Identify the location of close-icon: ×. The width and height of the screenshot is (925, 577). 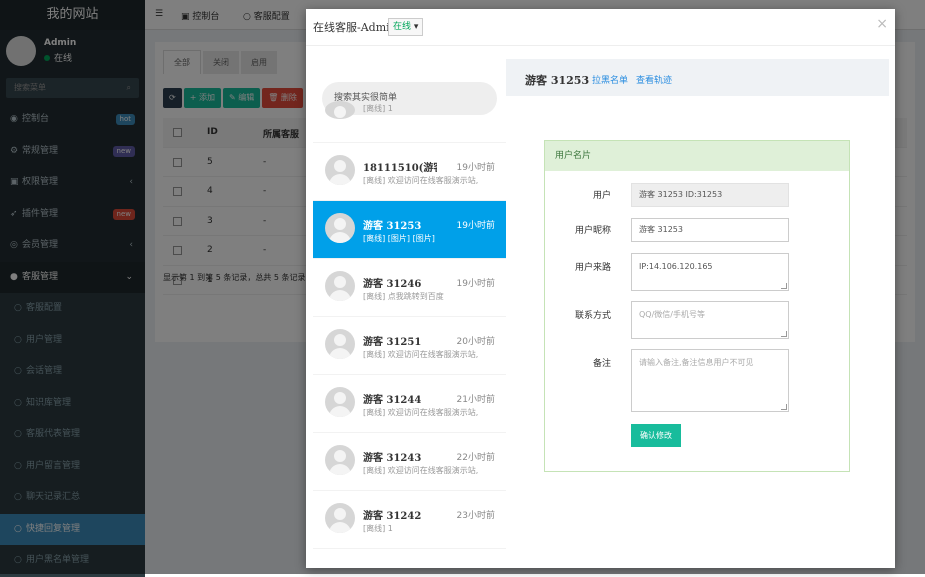
(882, 24).